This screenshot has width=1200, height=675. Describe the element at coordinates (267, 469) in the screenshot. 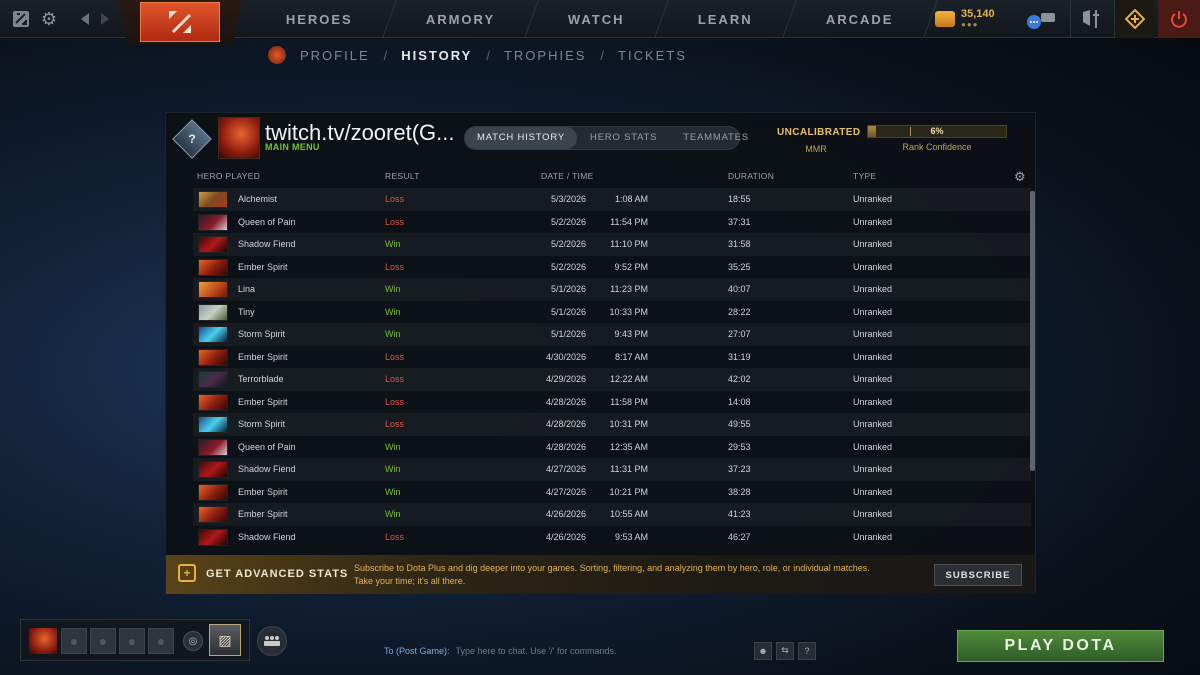

I see `hero-name: Shadow Fiend` at that location.